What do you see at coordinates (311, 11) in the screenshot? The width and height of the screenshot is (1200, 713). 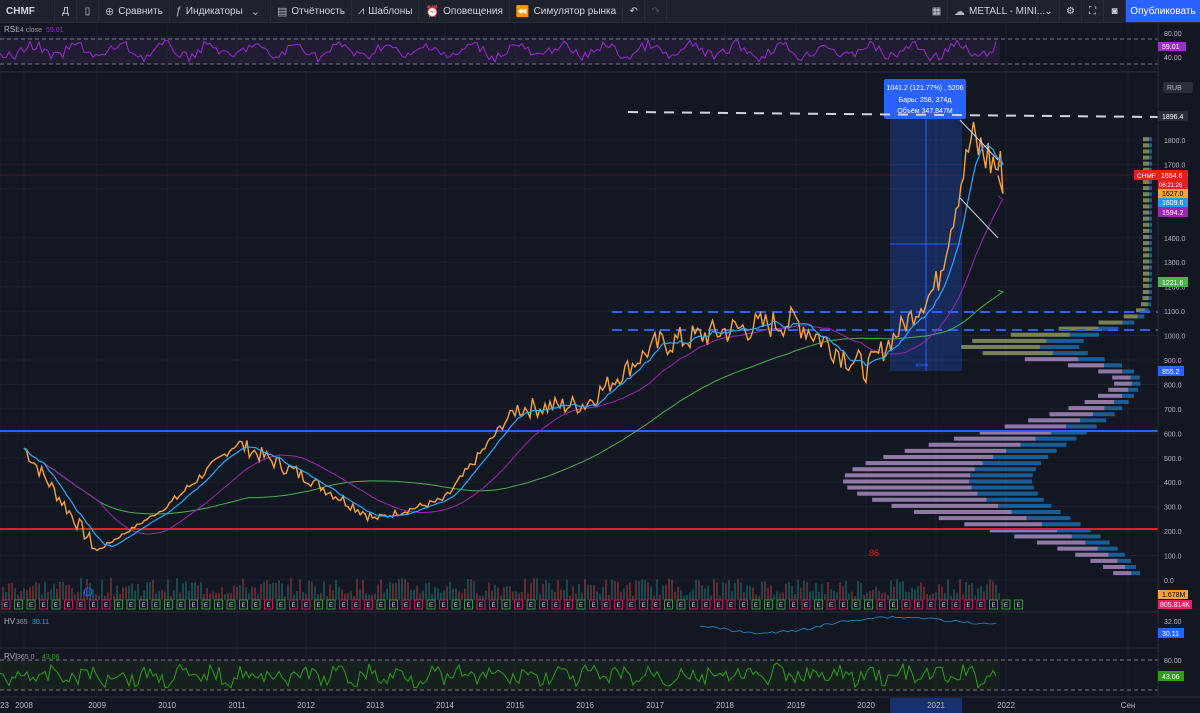 I see `reports-button: ▤ Отчётность` at bounding box center [311, 11].